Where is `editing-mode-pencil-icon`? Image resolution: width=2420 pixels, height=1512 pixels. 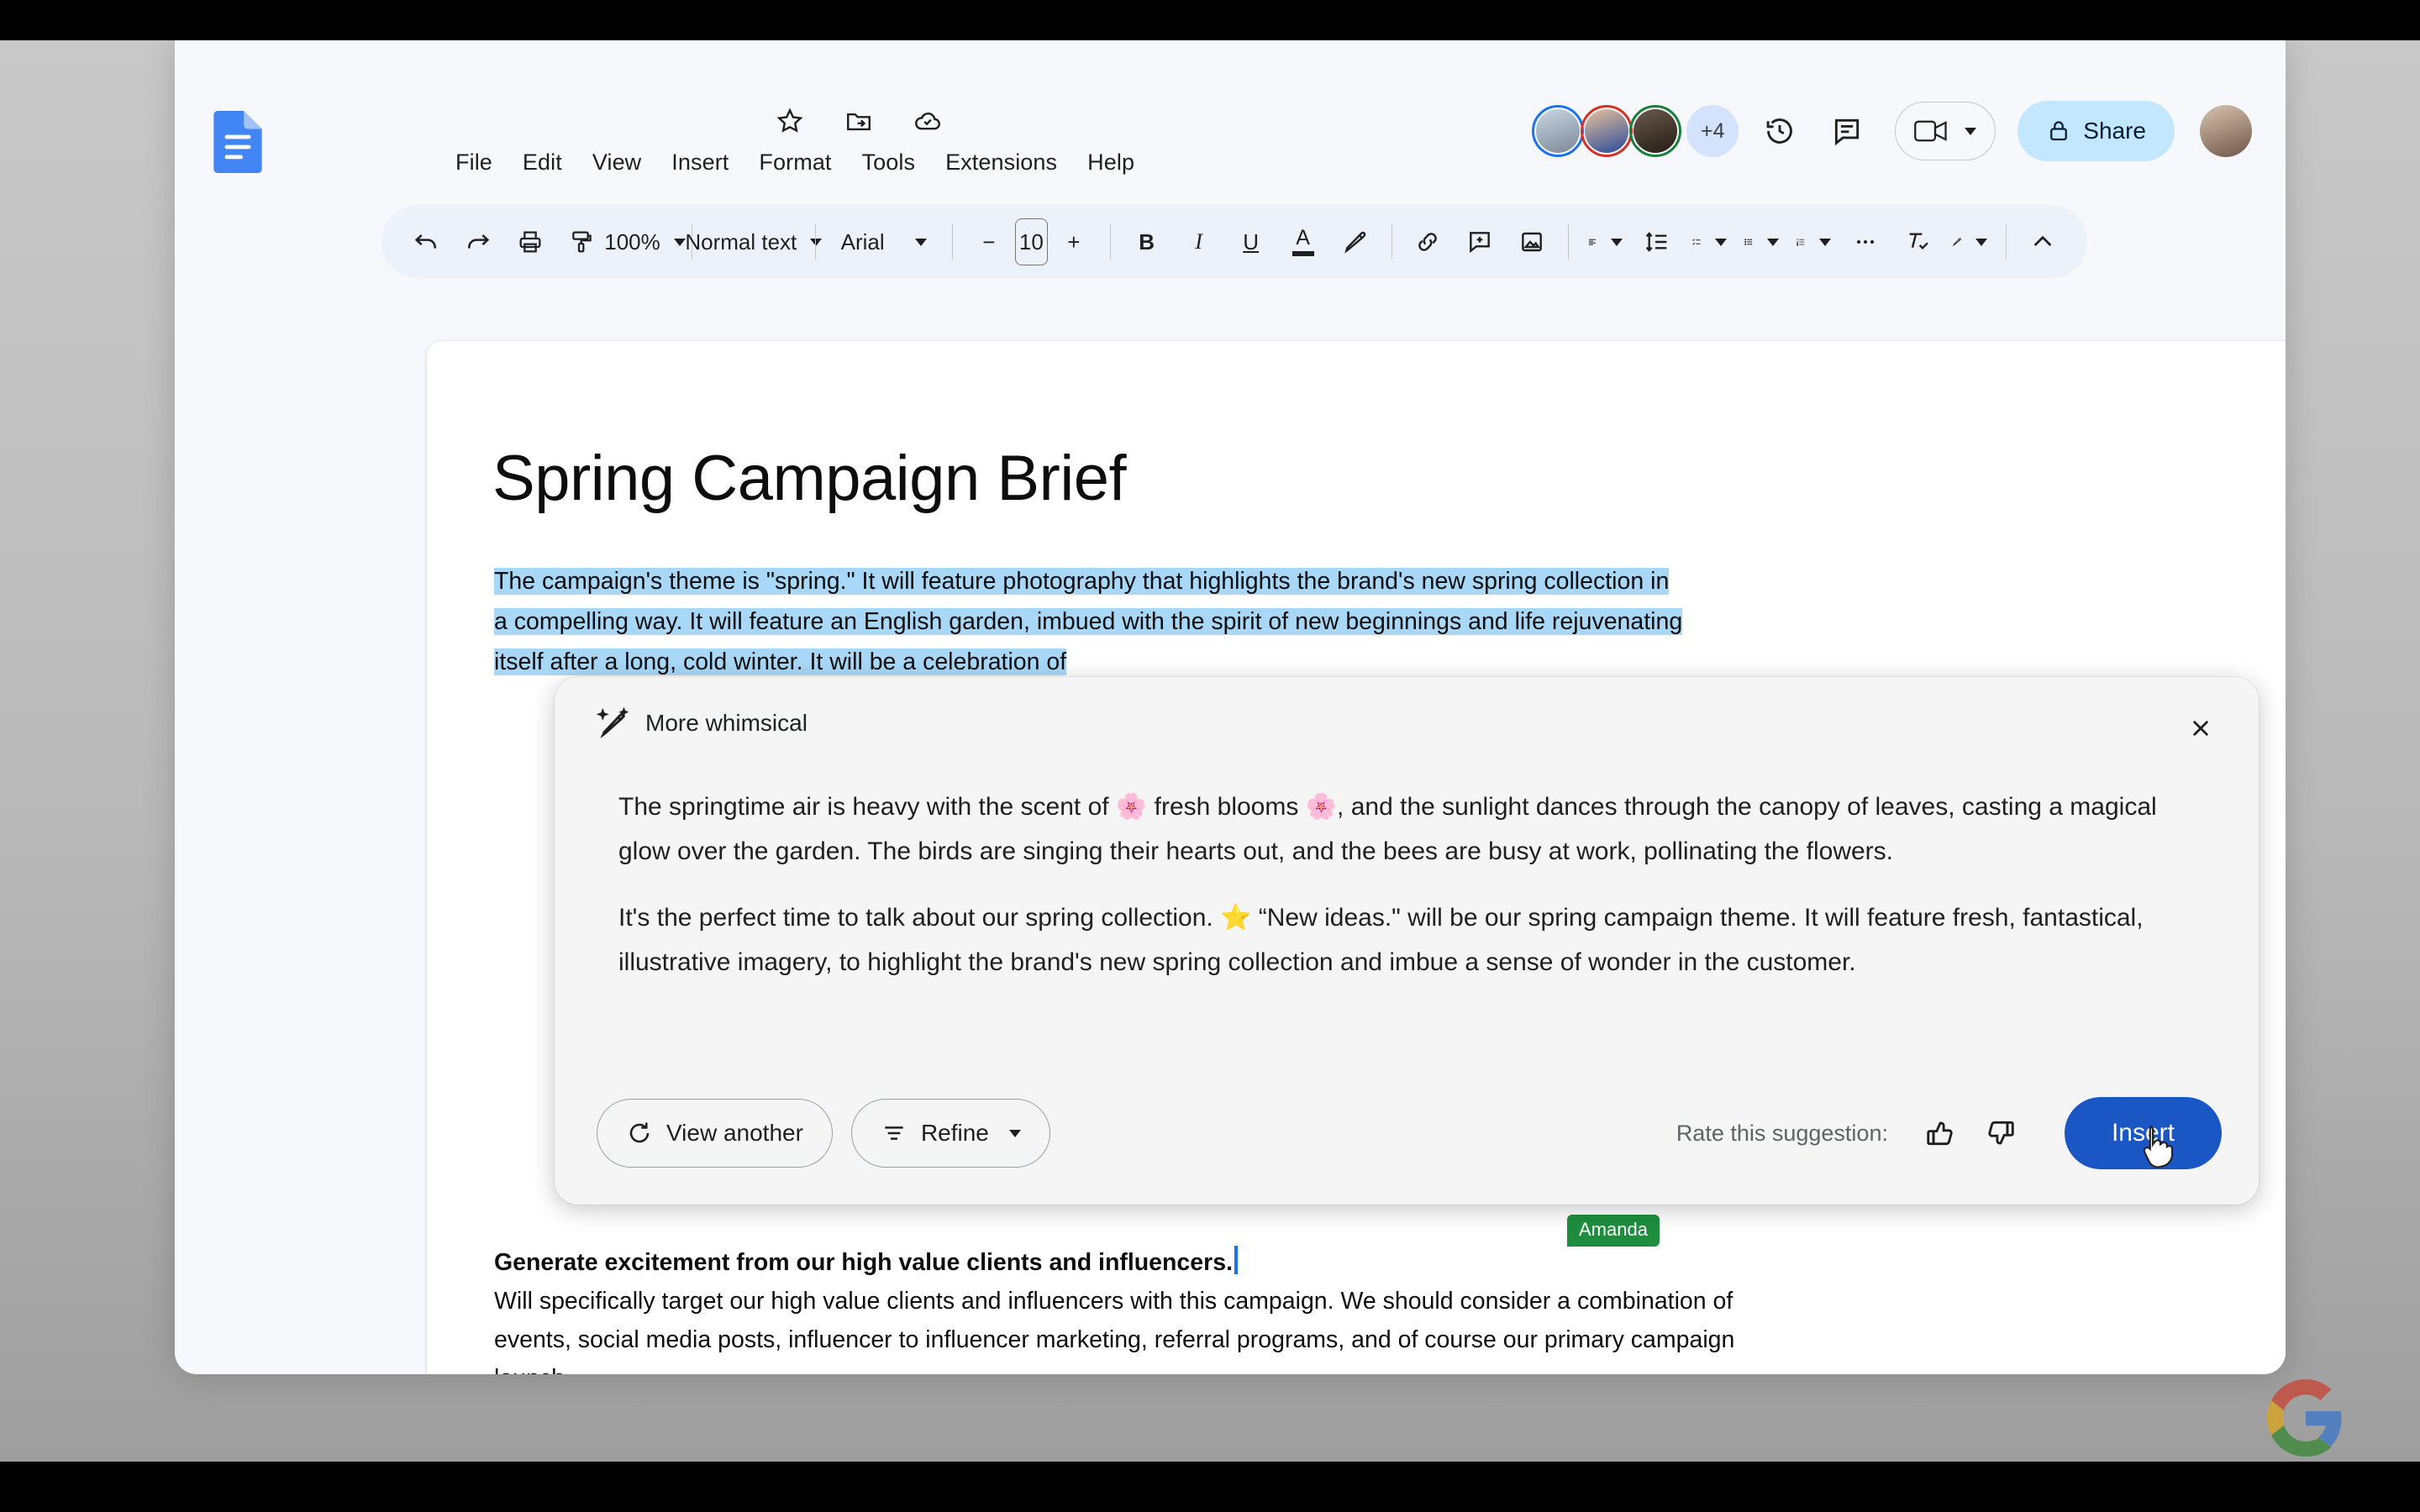
editing-mode-pencil-icon is located at coordinates (1970, 242).